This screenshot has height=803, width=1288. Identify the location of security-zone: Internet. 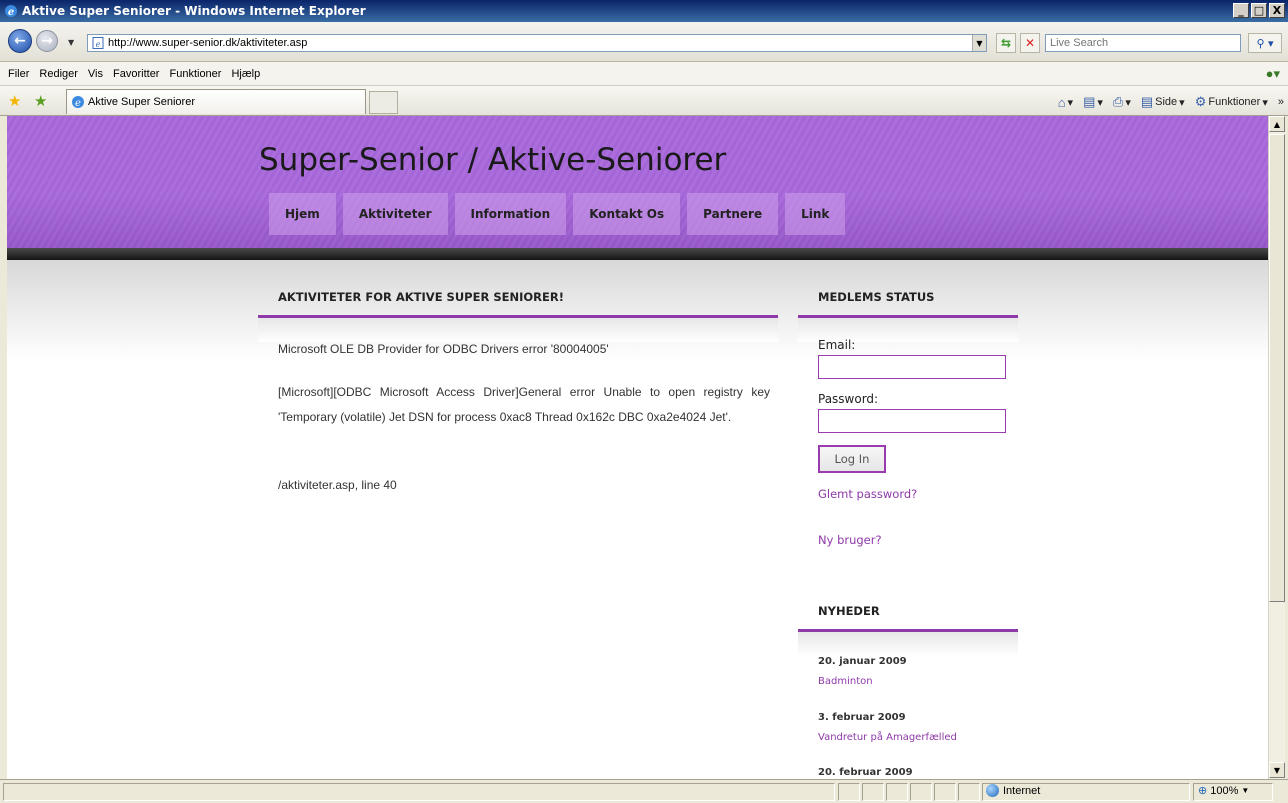
(1013, 790).